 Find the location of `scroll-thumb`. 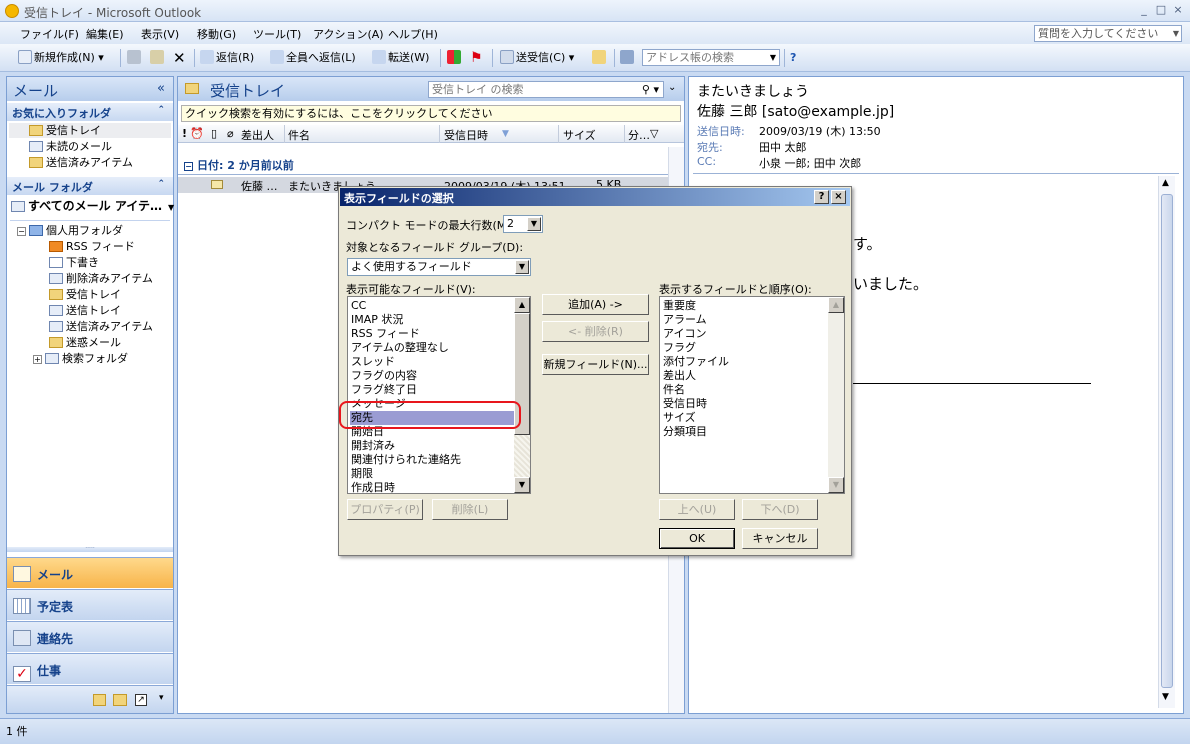

scroll-thumb is located at coordinates (1167, 441).